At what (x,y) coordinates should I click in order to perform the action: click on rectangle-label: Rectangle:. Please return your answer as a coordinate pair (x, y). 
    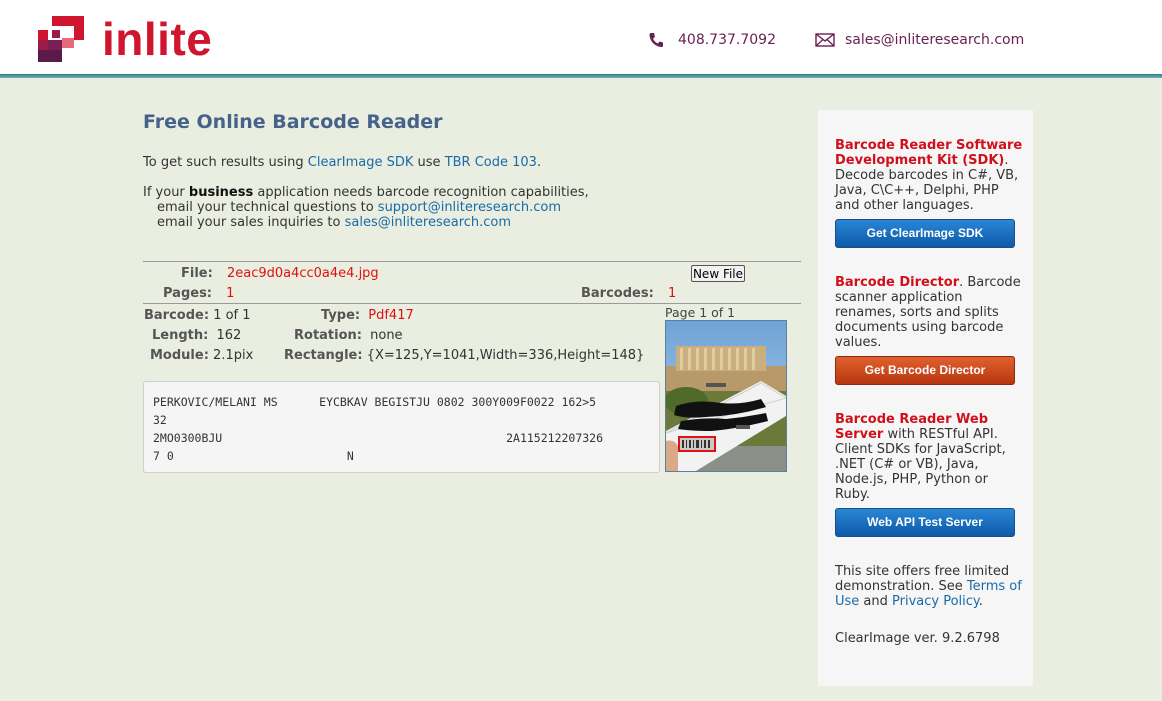
    Looking at the image, I should click on (323, 355).